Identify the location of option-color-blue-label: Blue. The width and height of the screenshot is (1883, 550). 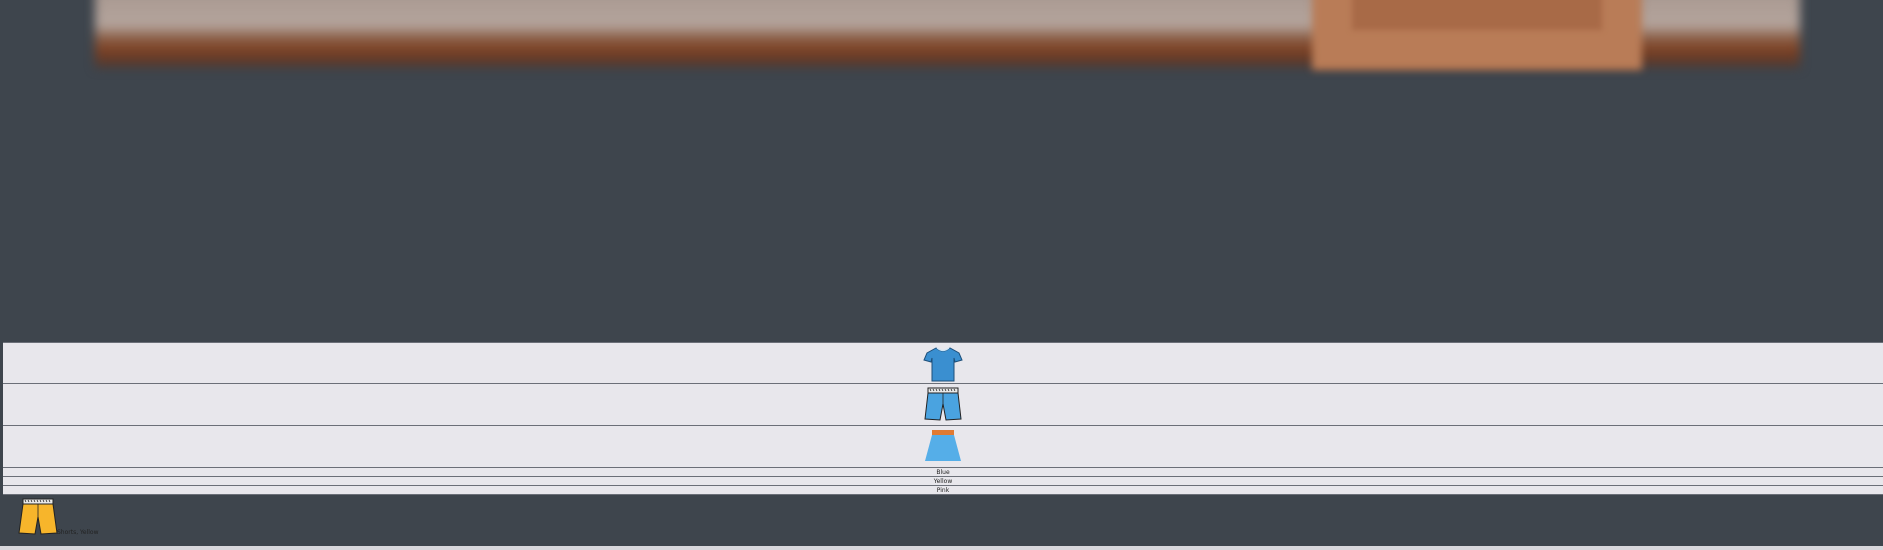
(943, 472).